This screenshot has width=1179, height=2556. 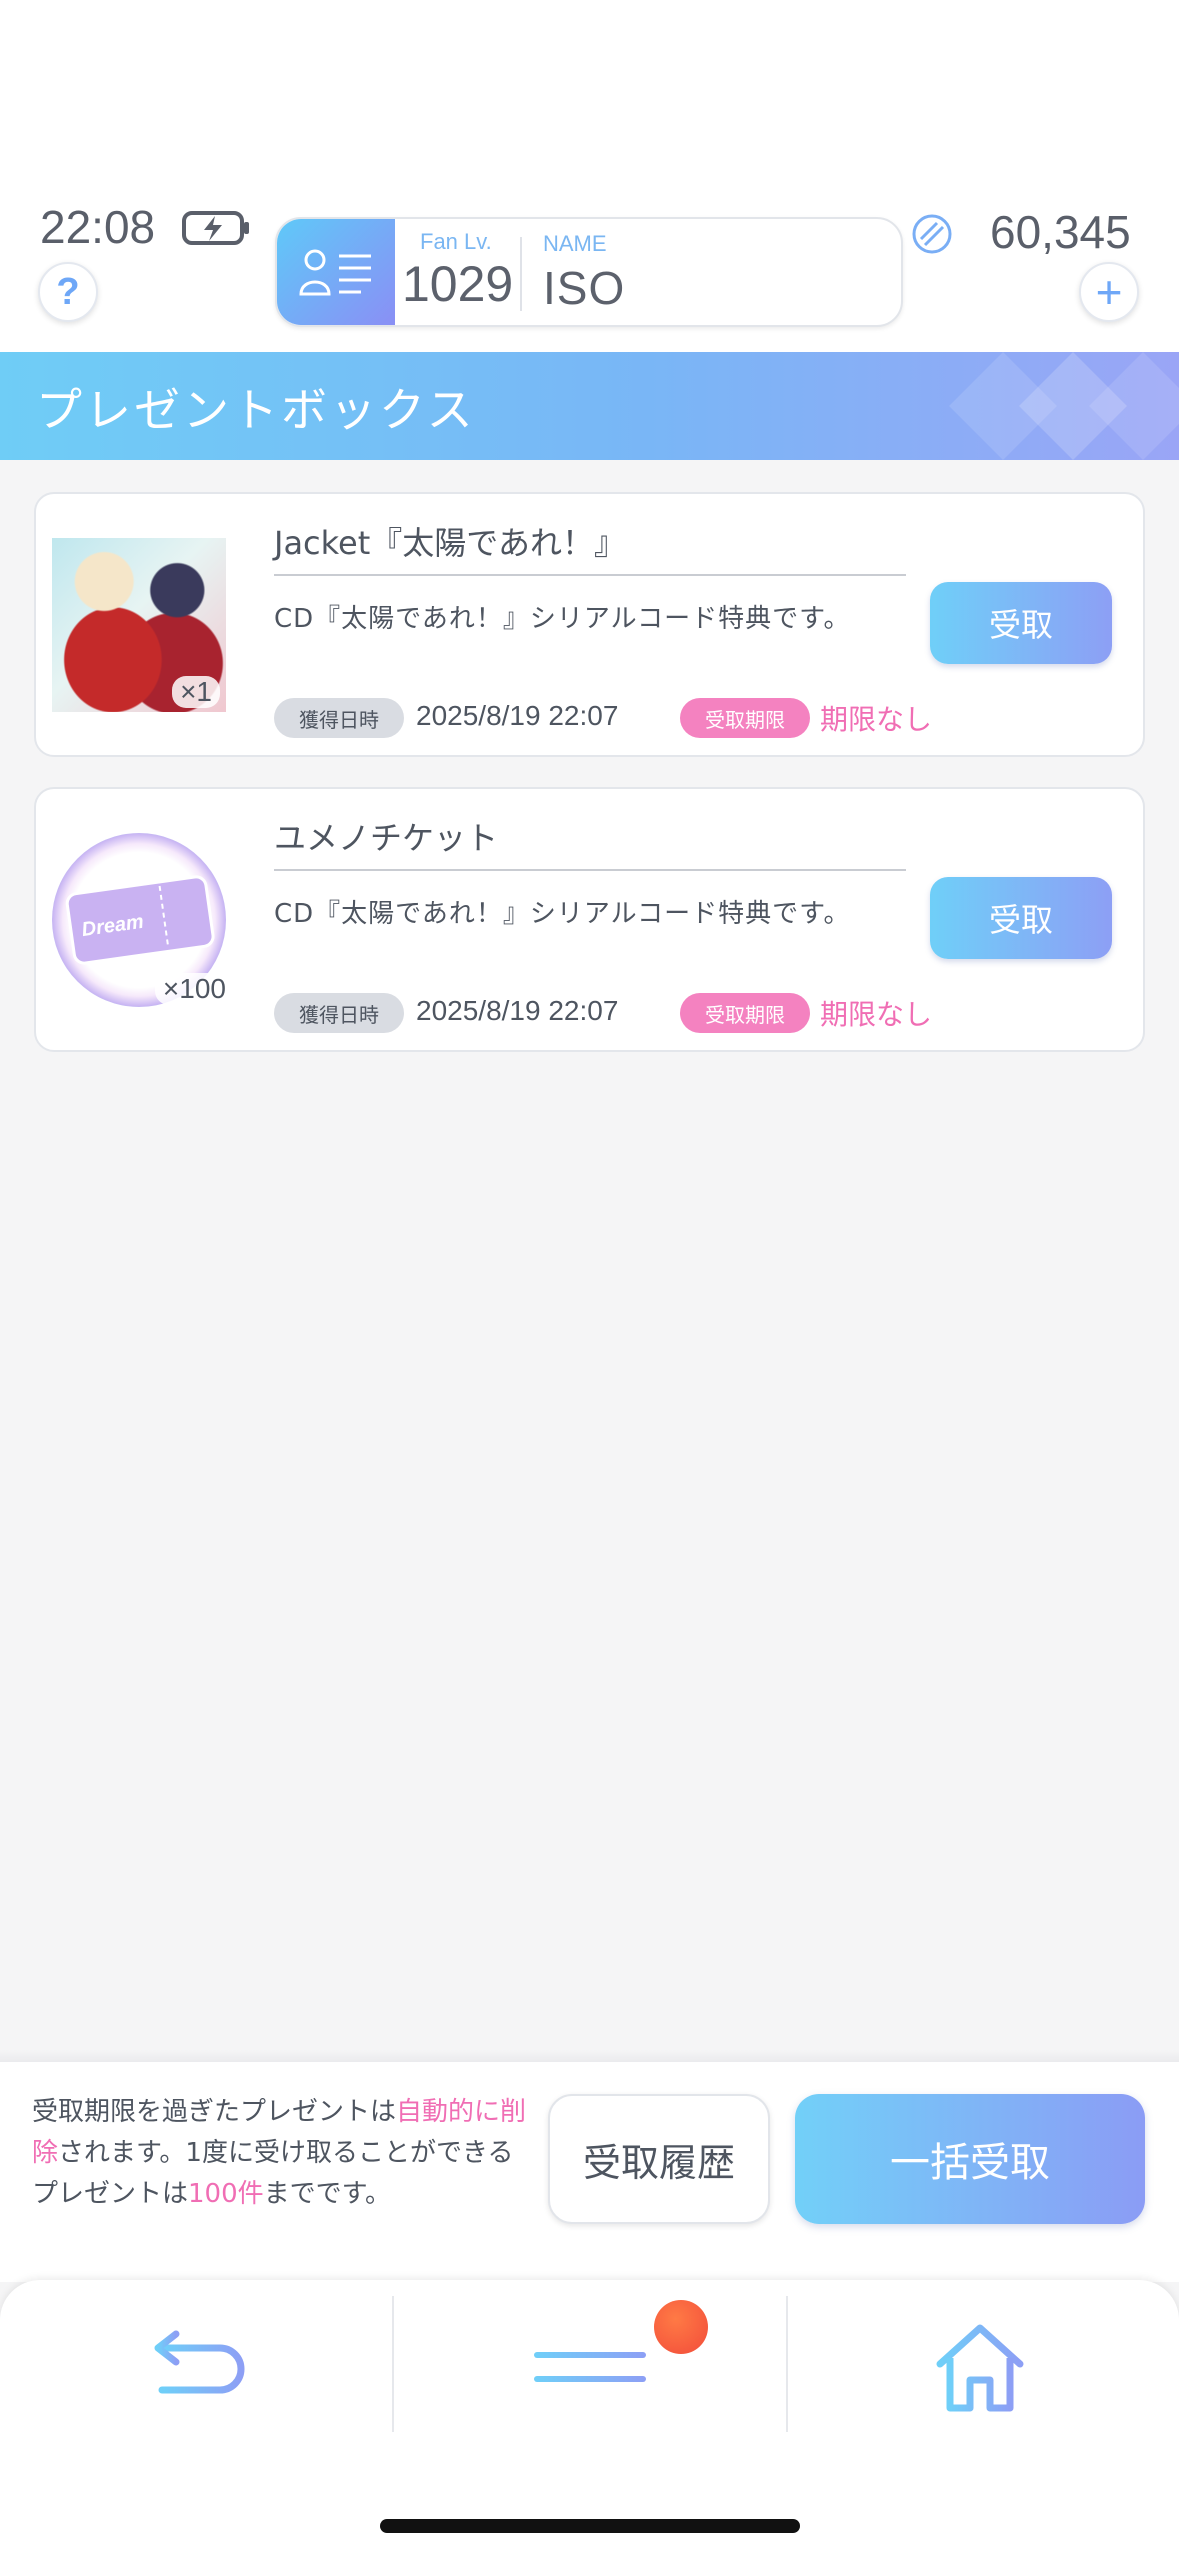 I want to click on note-highlight: 100件, so click(x=226, y=2194).